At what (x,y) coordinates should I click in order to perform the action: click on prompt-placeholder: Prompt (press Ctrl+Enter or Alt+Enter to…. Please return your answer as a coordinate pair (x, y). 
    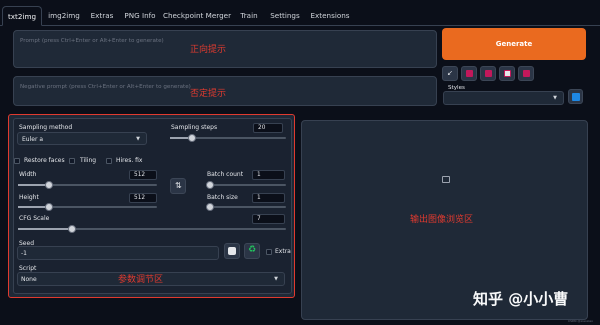
    Looking at the image, I should click on (92, 41).